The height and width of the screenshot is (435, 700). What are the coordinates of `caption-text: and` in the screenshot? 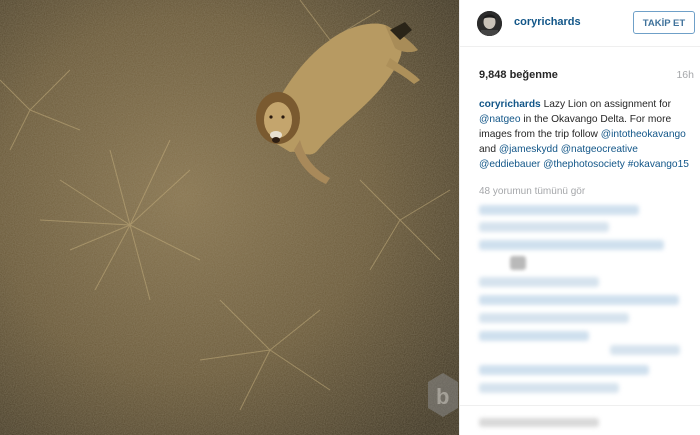 It's located at (489, 149).